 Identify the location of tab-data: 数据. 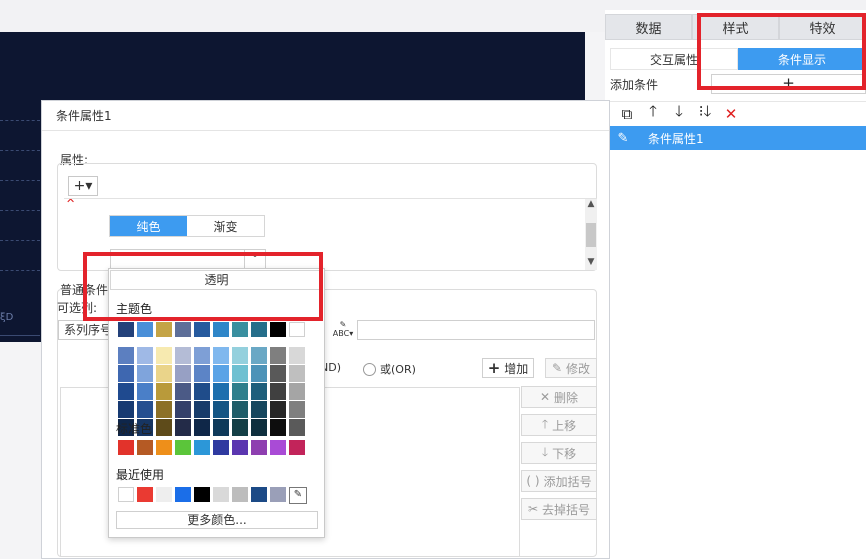
(648, 27).